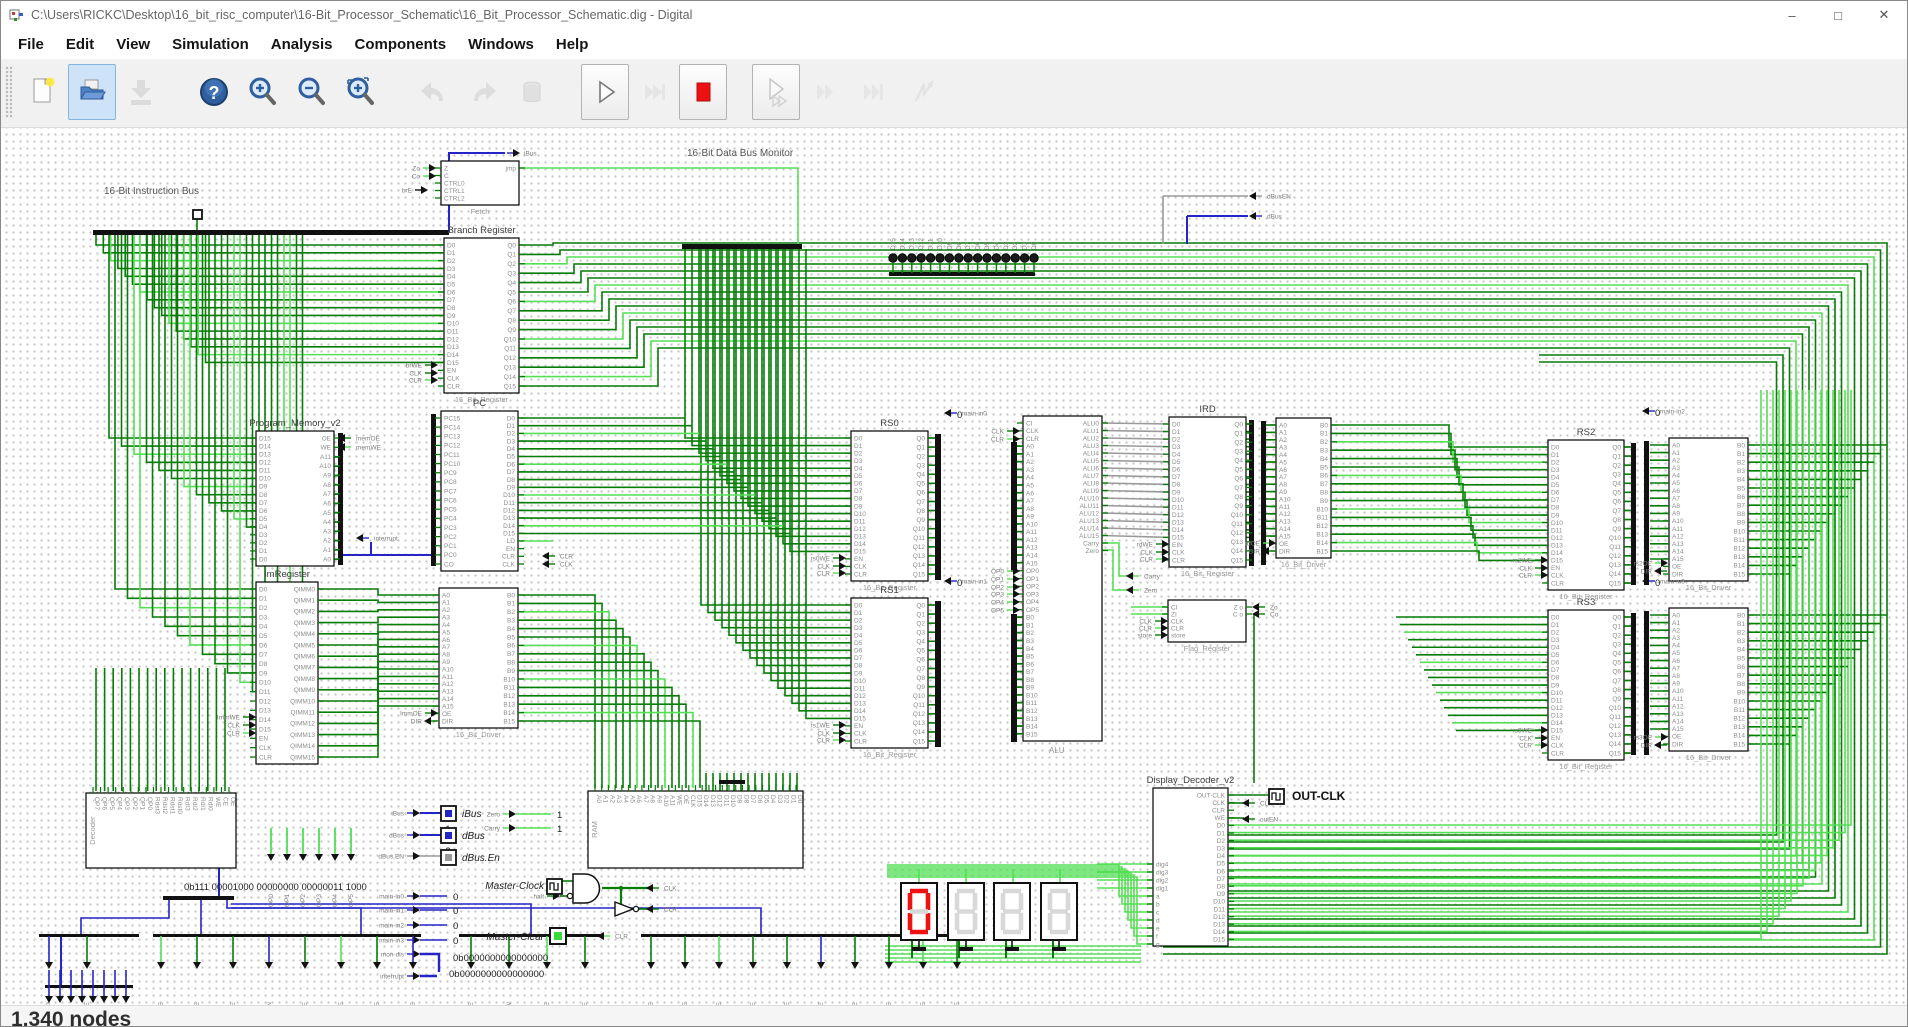 The width and height of the screenshot is (1908, 1027). Describe the element at coordinates (236, 717) in the screenshot. I see `tunnel-ImmWE: ImmWE` at that location.